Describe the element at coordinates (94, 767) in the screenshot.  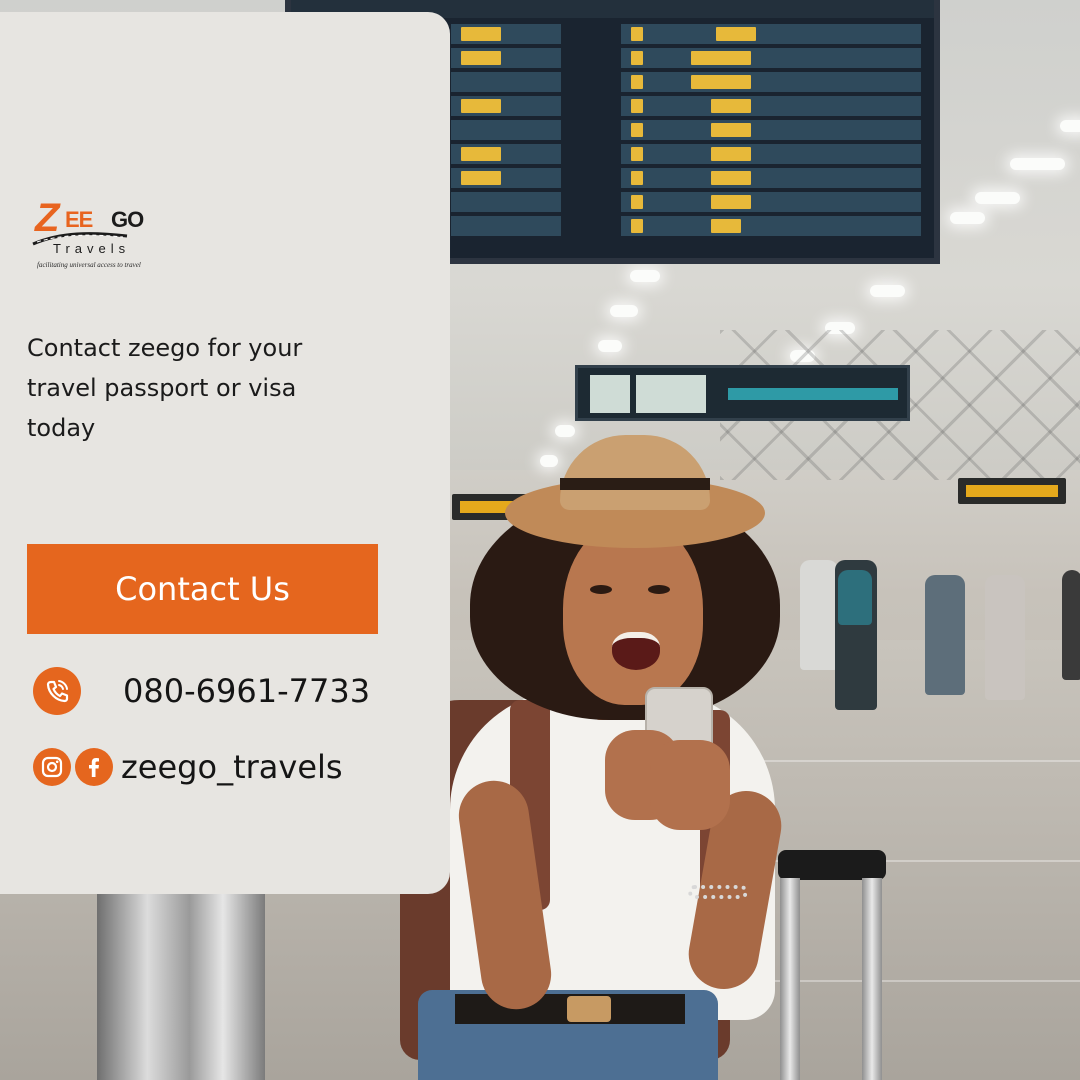
I see `facebook-icon` at that location.